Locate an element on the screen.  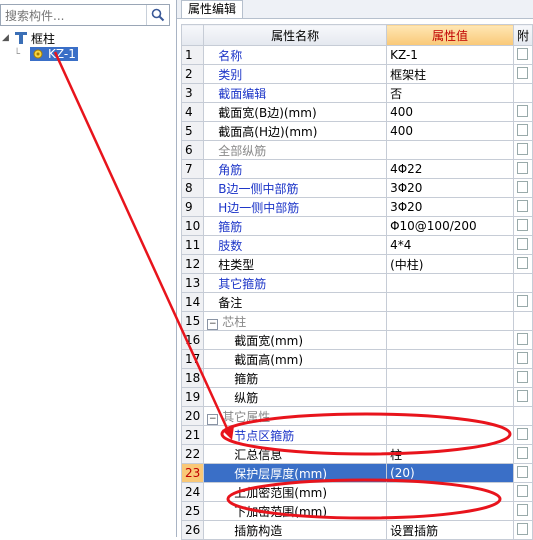
tree-node-selected: KZ-1 is located at coordinates (54, 54).